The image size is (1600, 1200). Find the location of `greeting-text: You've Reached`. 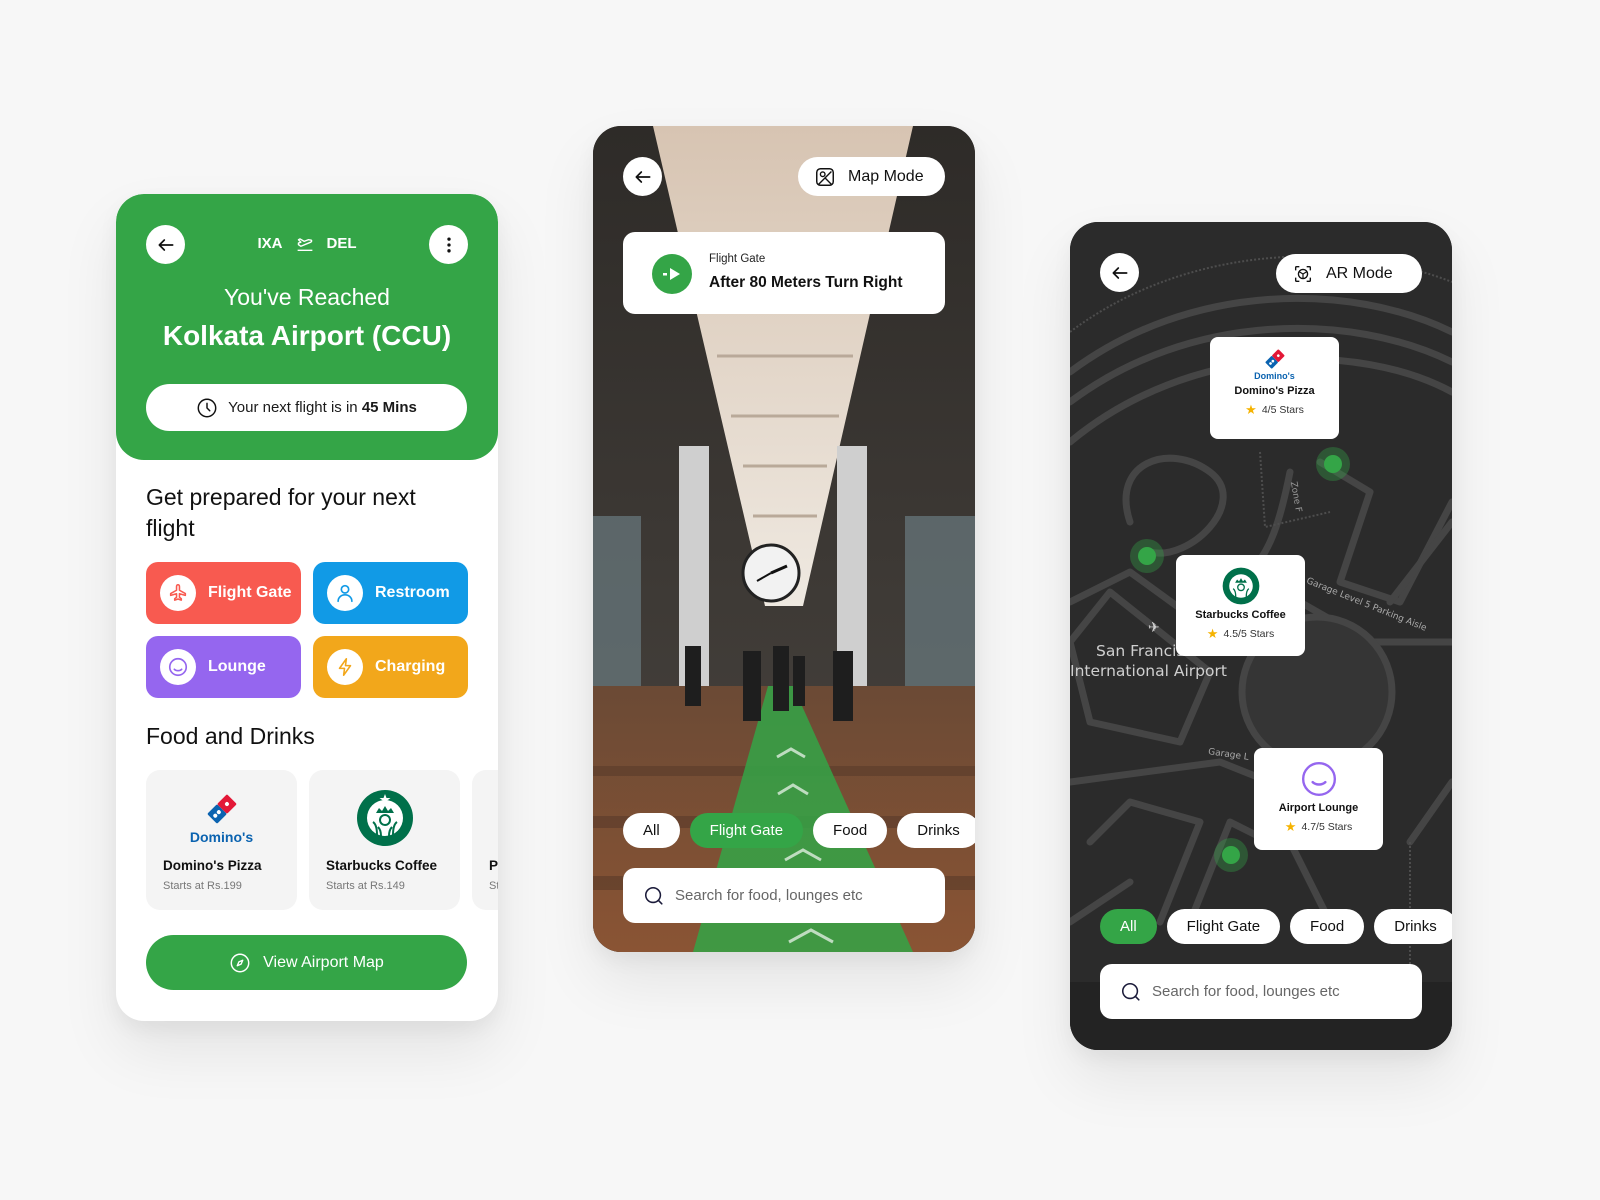

greeting-text: You've Reached is located at coordinates (307, 297).